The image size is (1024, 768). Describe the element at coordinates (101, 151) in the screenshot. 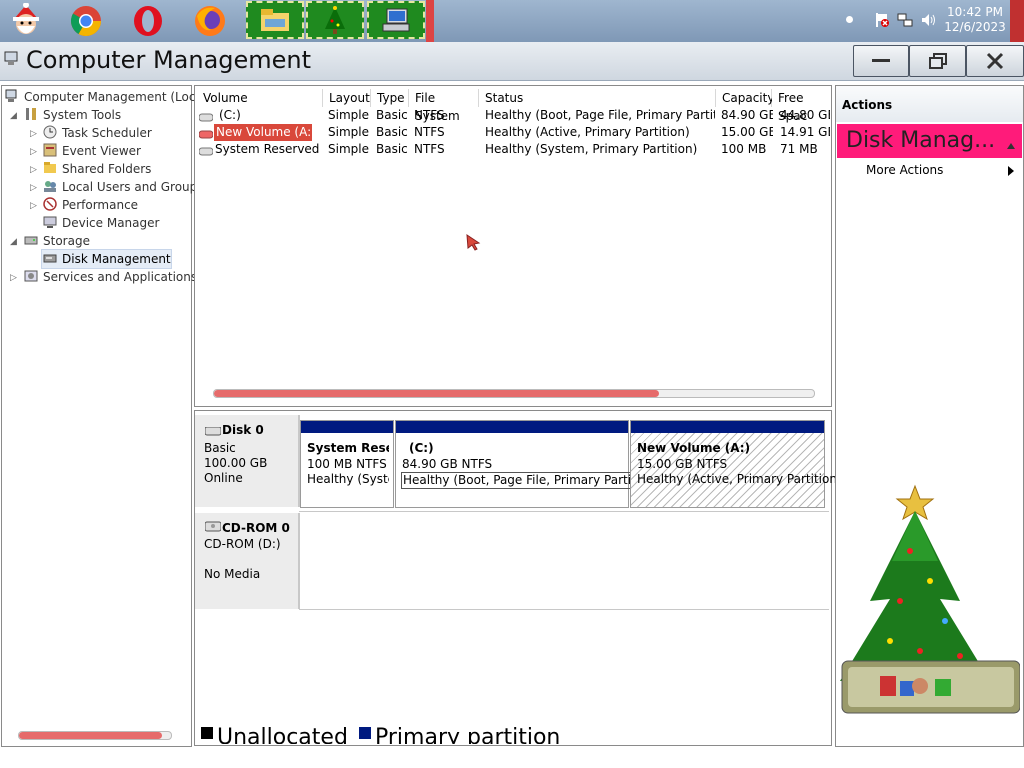

I see `tree-label: Event Viewer` at that location.